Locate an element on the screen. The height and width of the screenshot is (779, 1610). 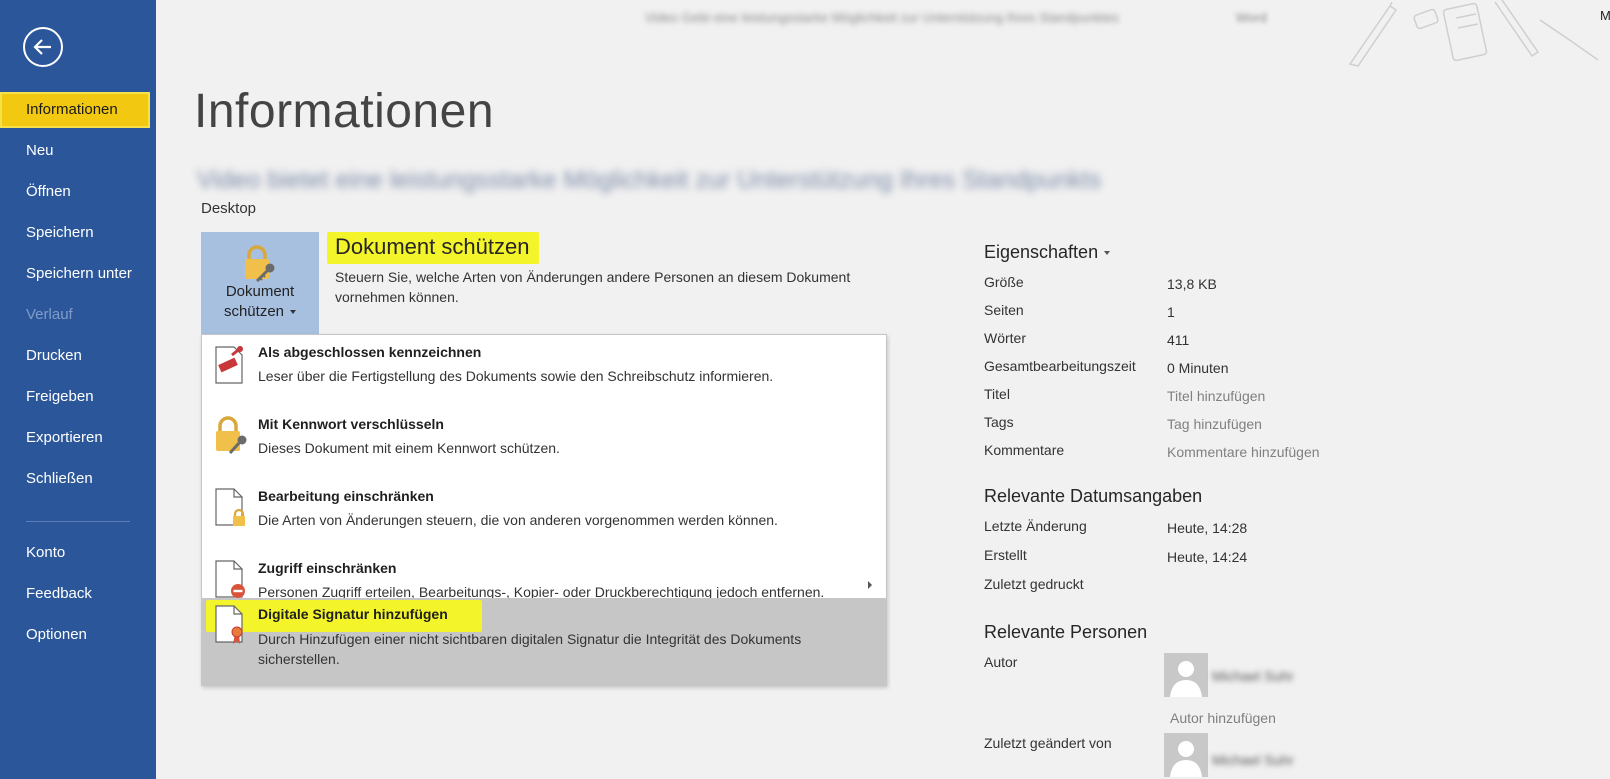
date-label-created: Erstellt is located at coordinates (1005, 555).